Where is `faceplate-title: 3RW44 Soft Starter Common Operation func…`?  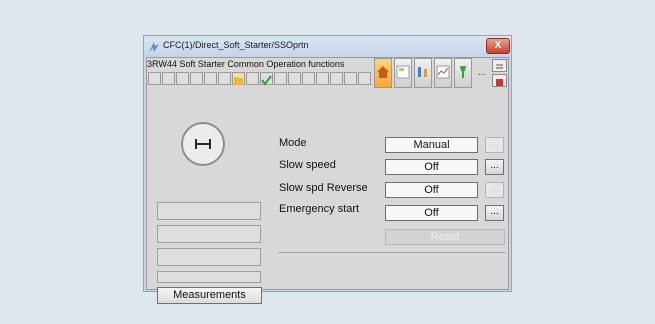 faceplate-title: 3RW44 Soft Starter Common Operation func… is located at coordinates (246, 64).